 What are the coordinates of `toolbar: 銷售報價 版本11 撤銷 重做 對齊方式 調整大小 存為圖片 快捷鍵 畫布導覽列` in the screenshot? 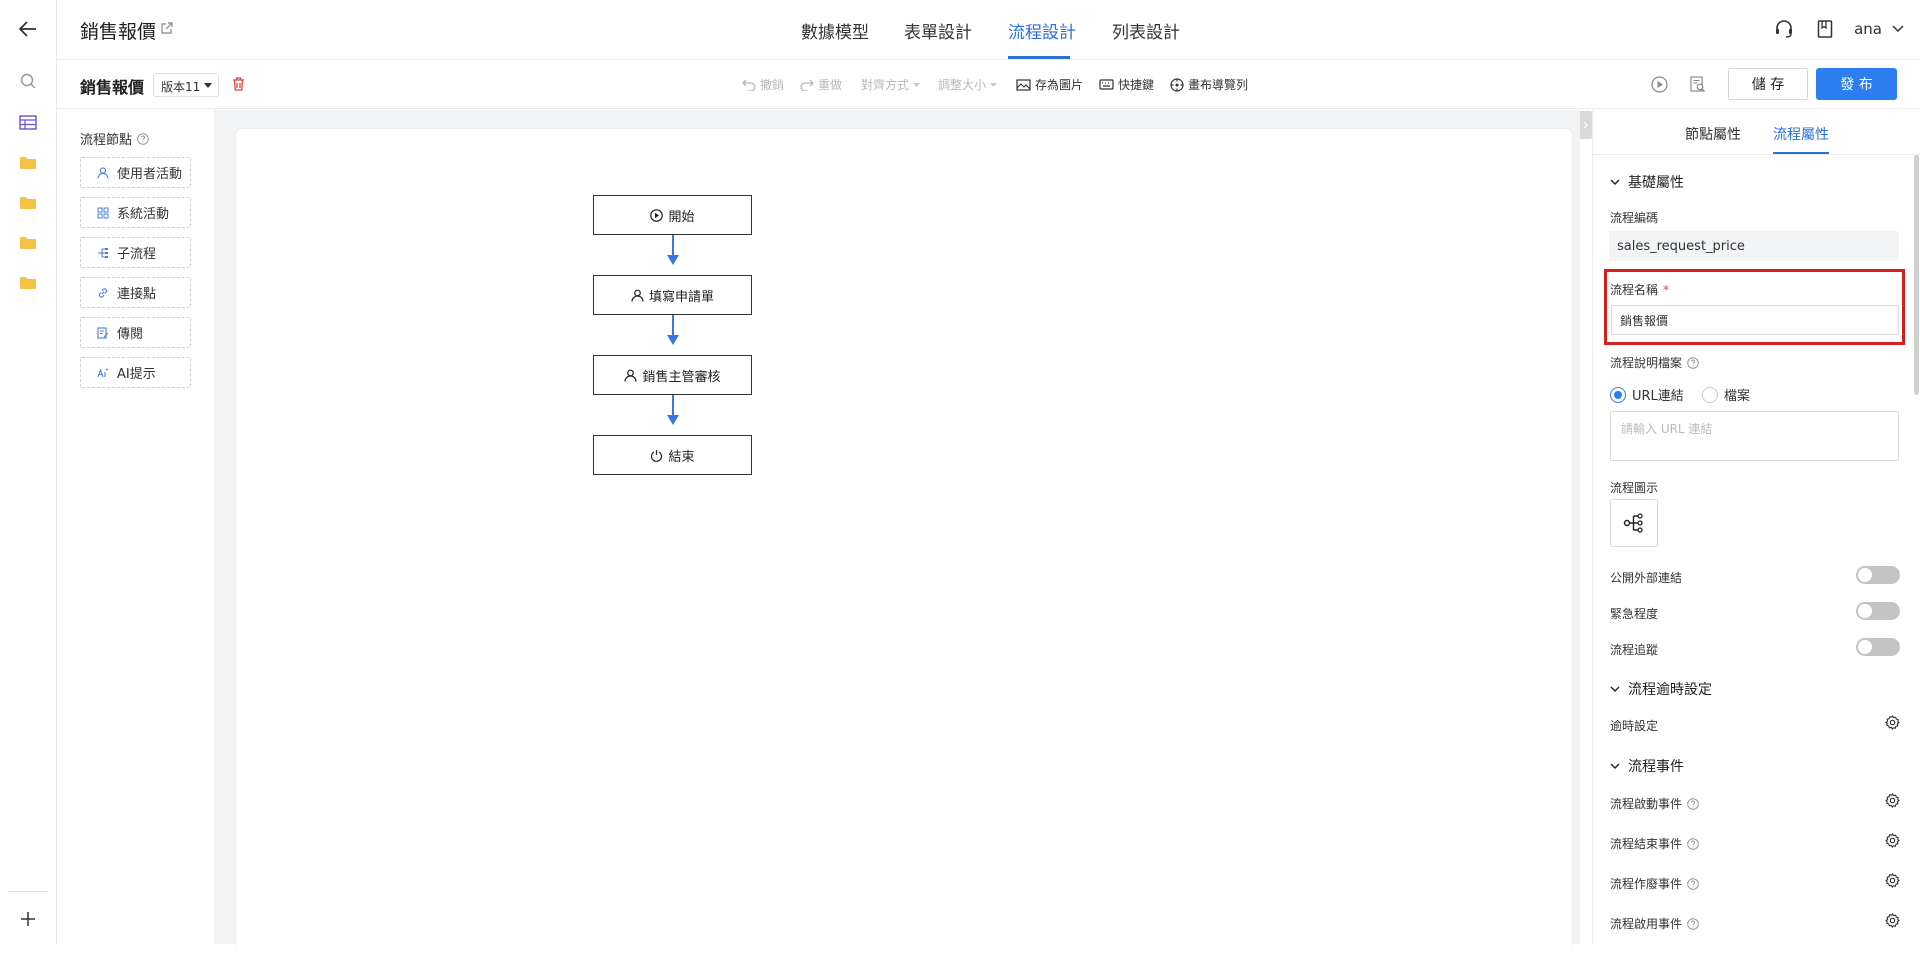 It's located at (988, 84).